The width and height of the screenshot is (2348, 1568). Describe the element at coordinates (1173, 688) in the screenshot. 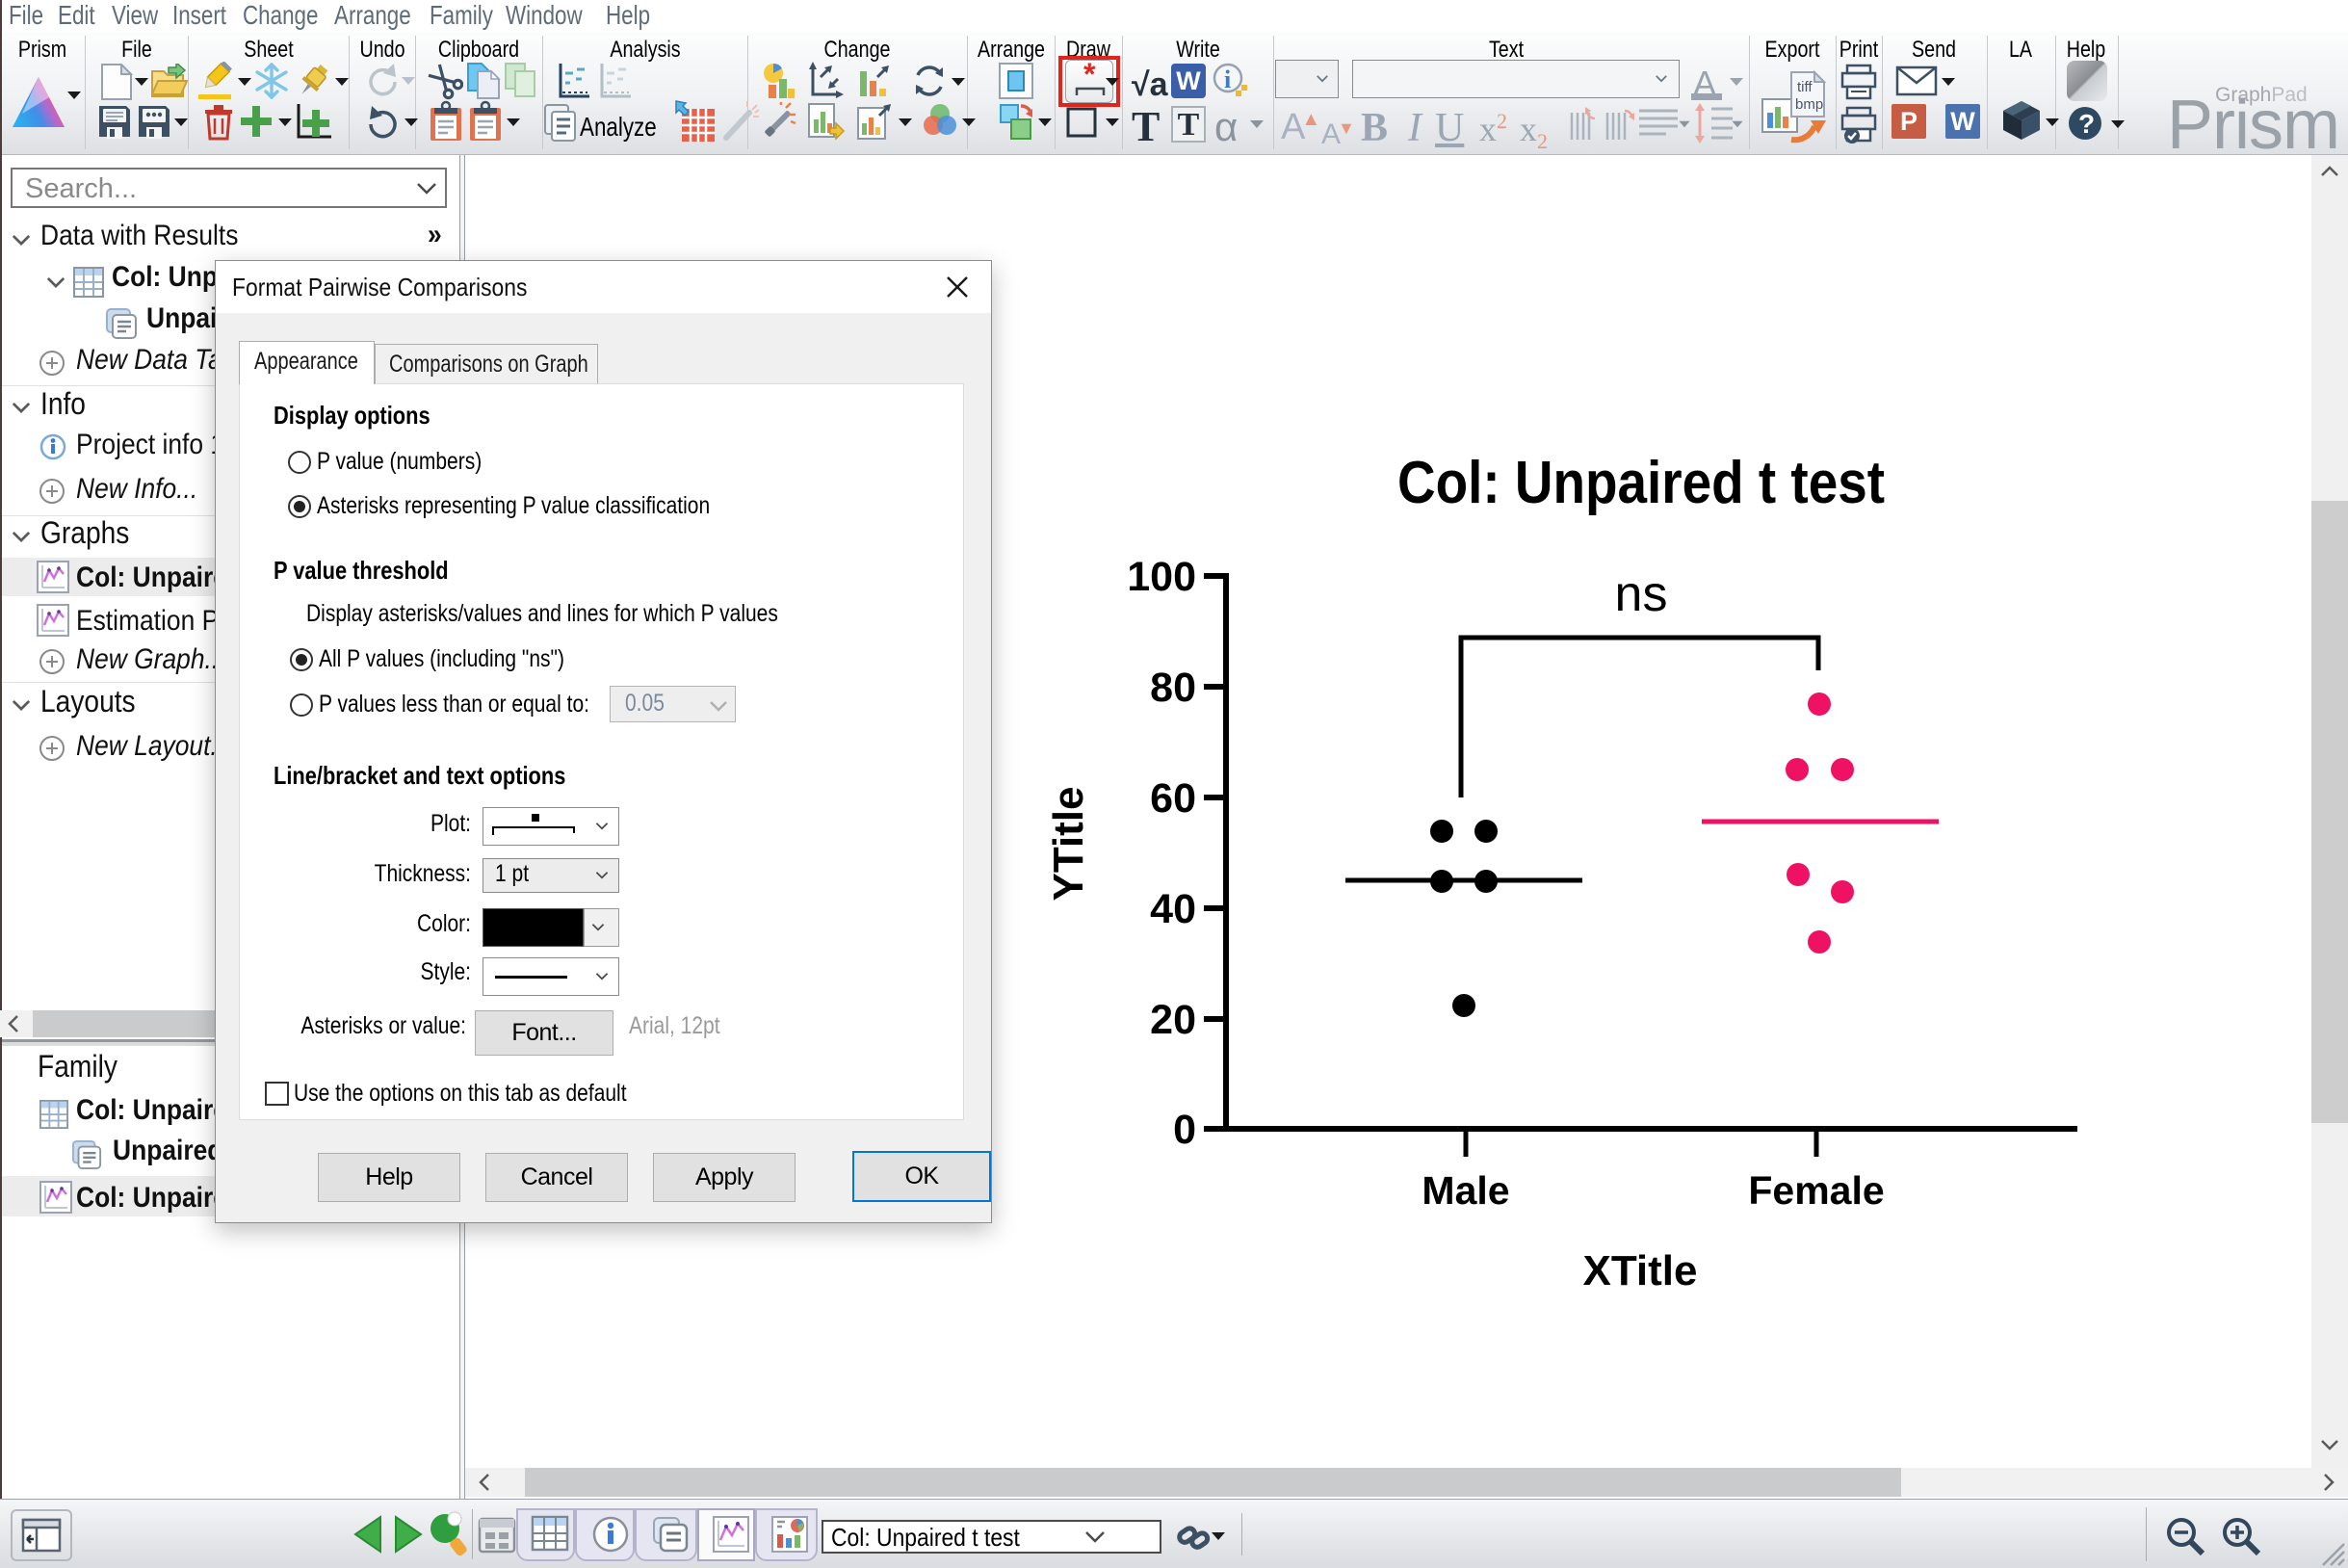

I see `svg-text: 80` at that location.